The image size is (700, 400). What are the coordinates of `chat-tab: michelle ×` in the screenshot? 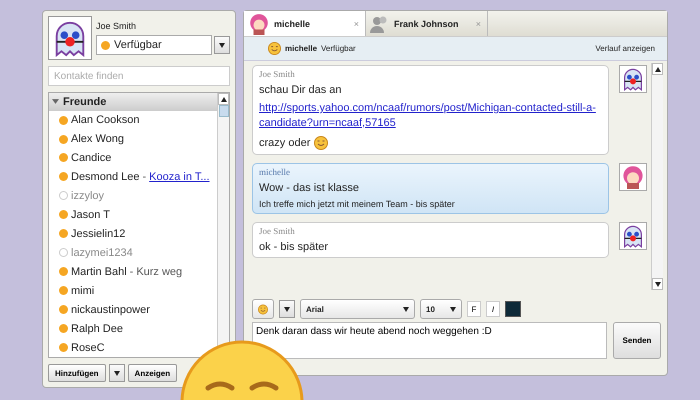 It's located at (305, 23).